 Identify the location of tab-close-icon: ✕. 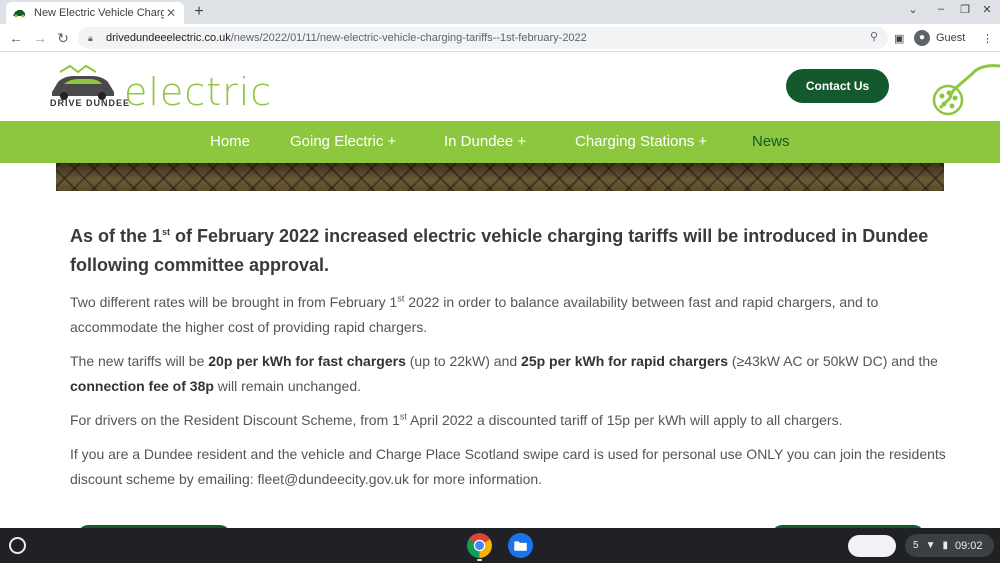
(171, 13).